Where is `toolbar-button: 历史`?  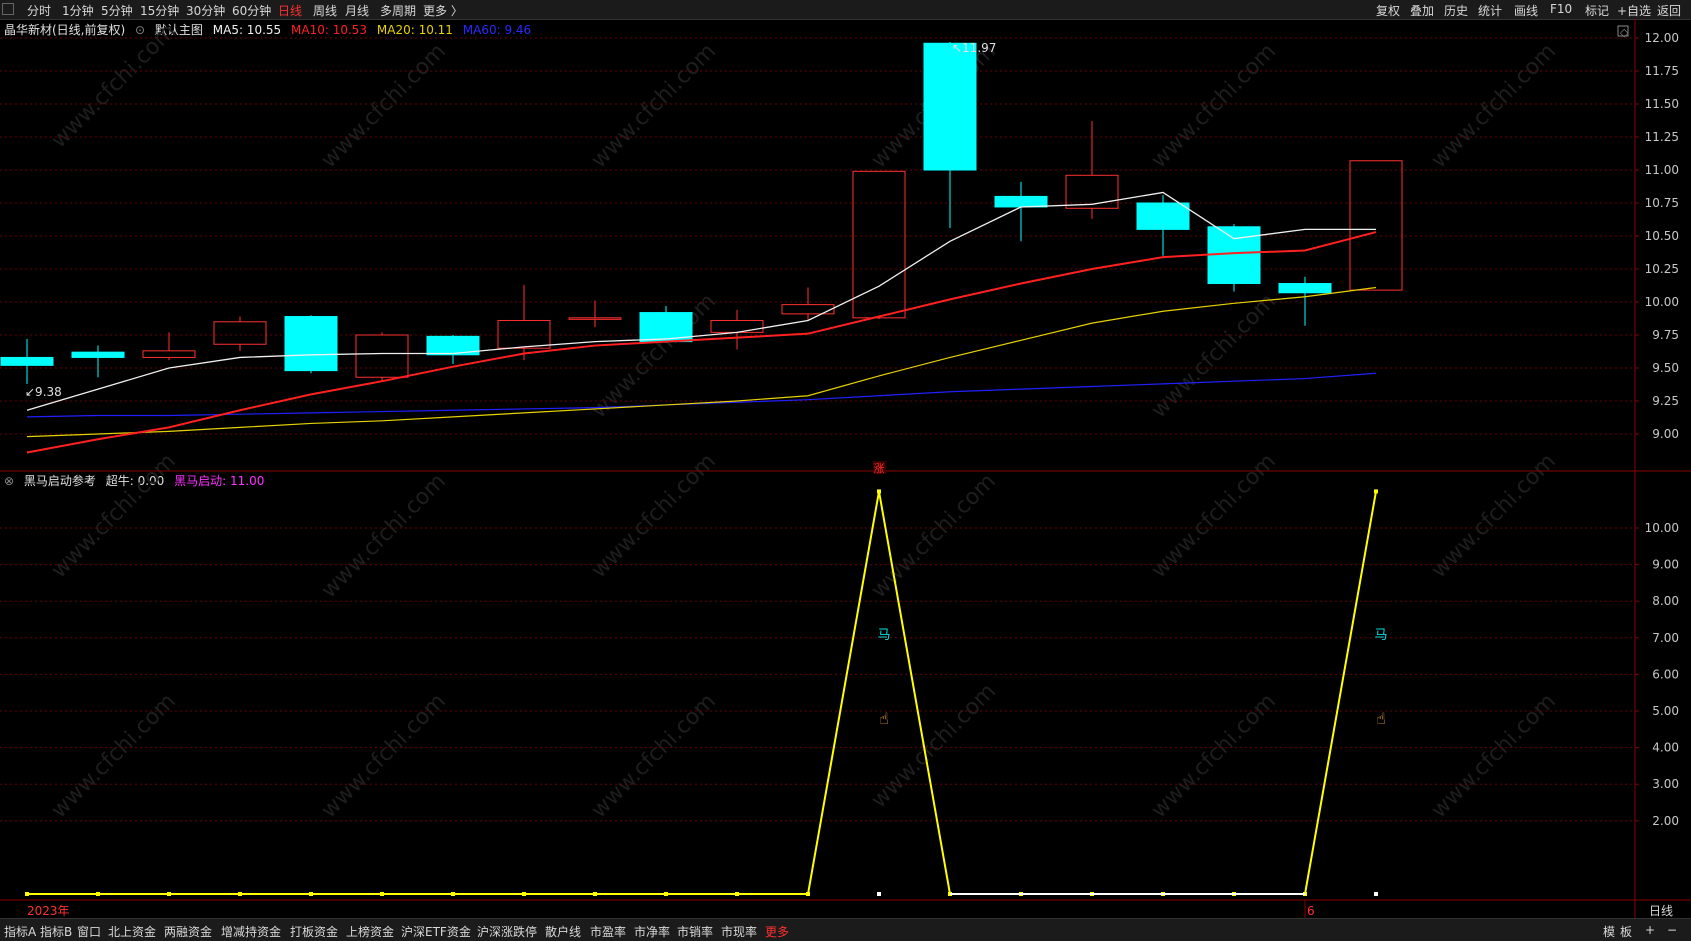 toolbar-button: 历史 is located at coordinates (1456, 10).